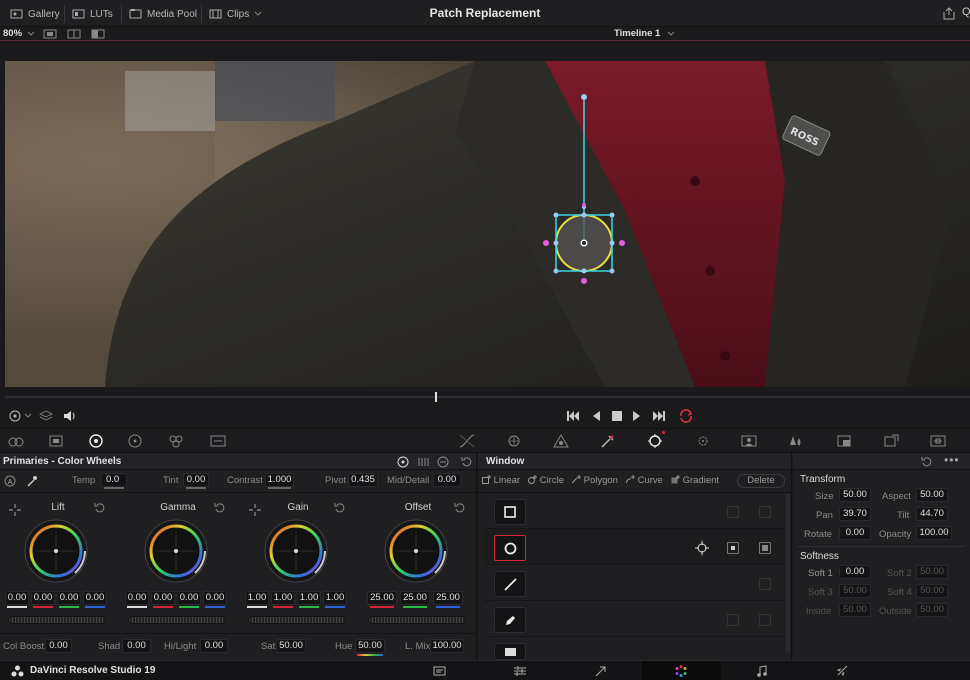 Image resolution: width=970 pixels, height=680 pixels. I want to click on window-scrollbar, so click(788, 573).